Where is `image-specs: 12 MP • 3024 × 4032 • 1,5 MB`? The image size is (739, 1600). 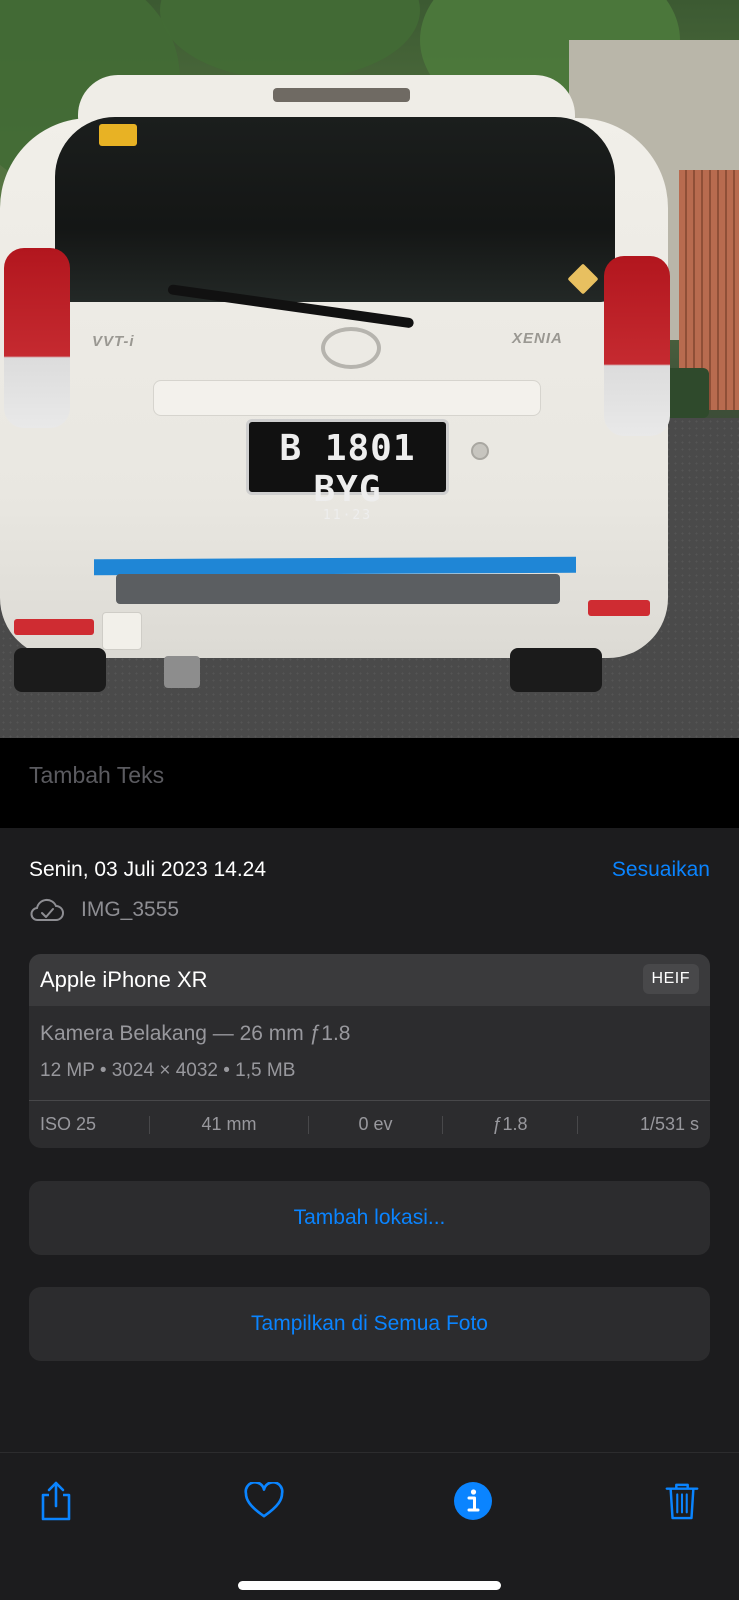
image-specs: 12 MP • 3024 × 4032 • 1,5 MB is located at coordinates (168, 1070).